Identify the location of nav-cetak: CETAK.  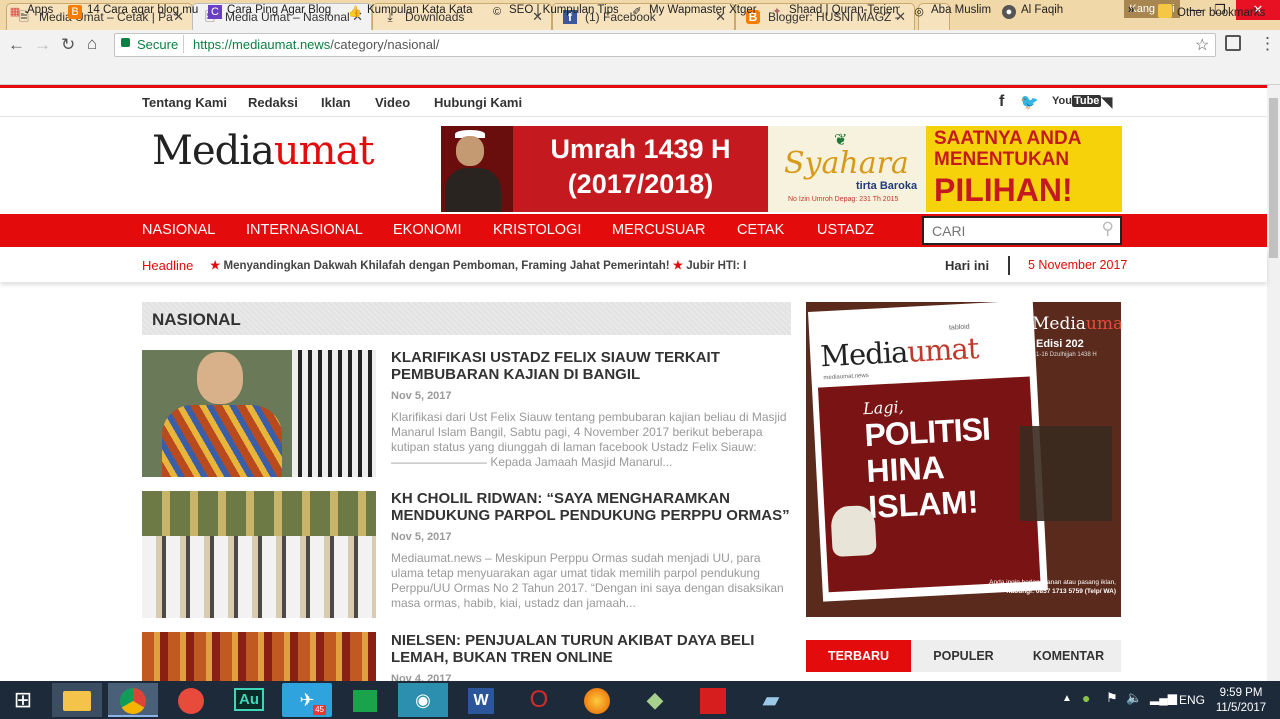
(760, 230).